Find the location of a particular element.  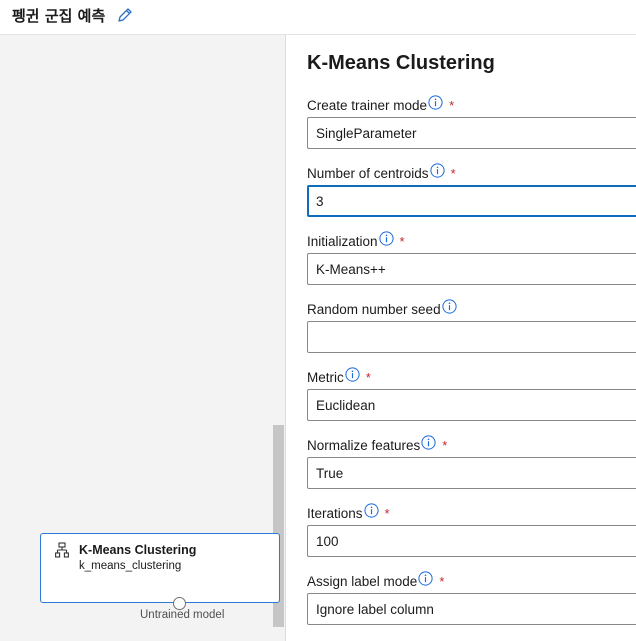

param-label-text: Assign label mode is located at coordinates (362, 581).